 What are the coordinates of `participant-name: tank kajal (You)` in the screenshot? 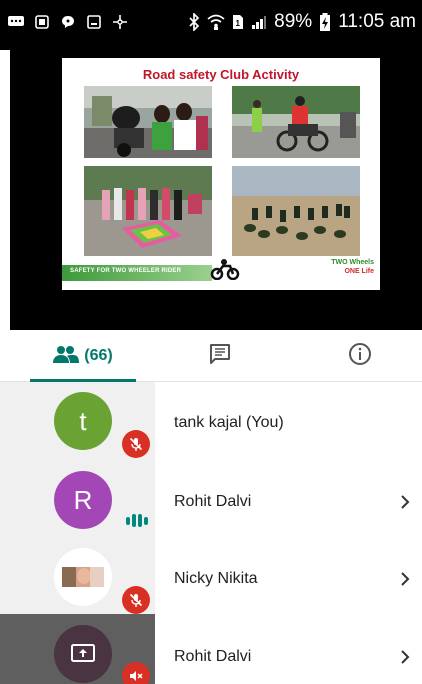 It's located at (229, 422).